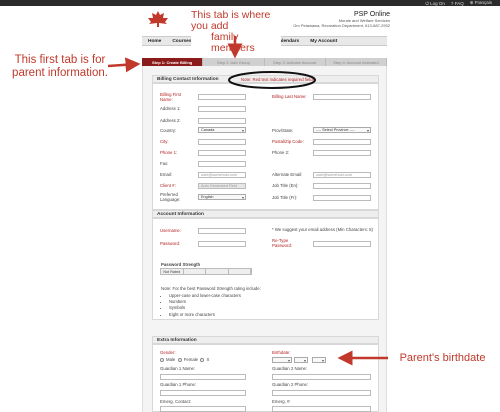 The width and height of the screenshot is (500, 412). What do you see at coordinates (205, 315) in the screenshot?
I see `list-item: Eight or more characters` at bounding box center [205, 315].